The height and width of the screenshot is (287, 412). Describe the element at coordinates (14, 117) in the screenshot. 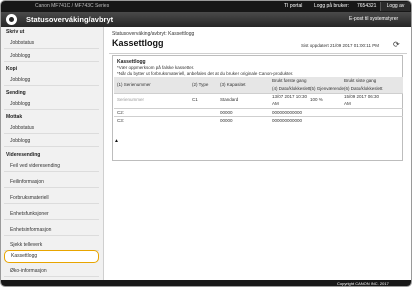

I see `sidebar-section-receive: Mottak` at that location.